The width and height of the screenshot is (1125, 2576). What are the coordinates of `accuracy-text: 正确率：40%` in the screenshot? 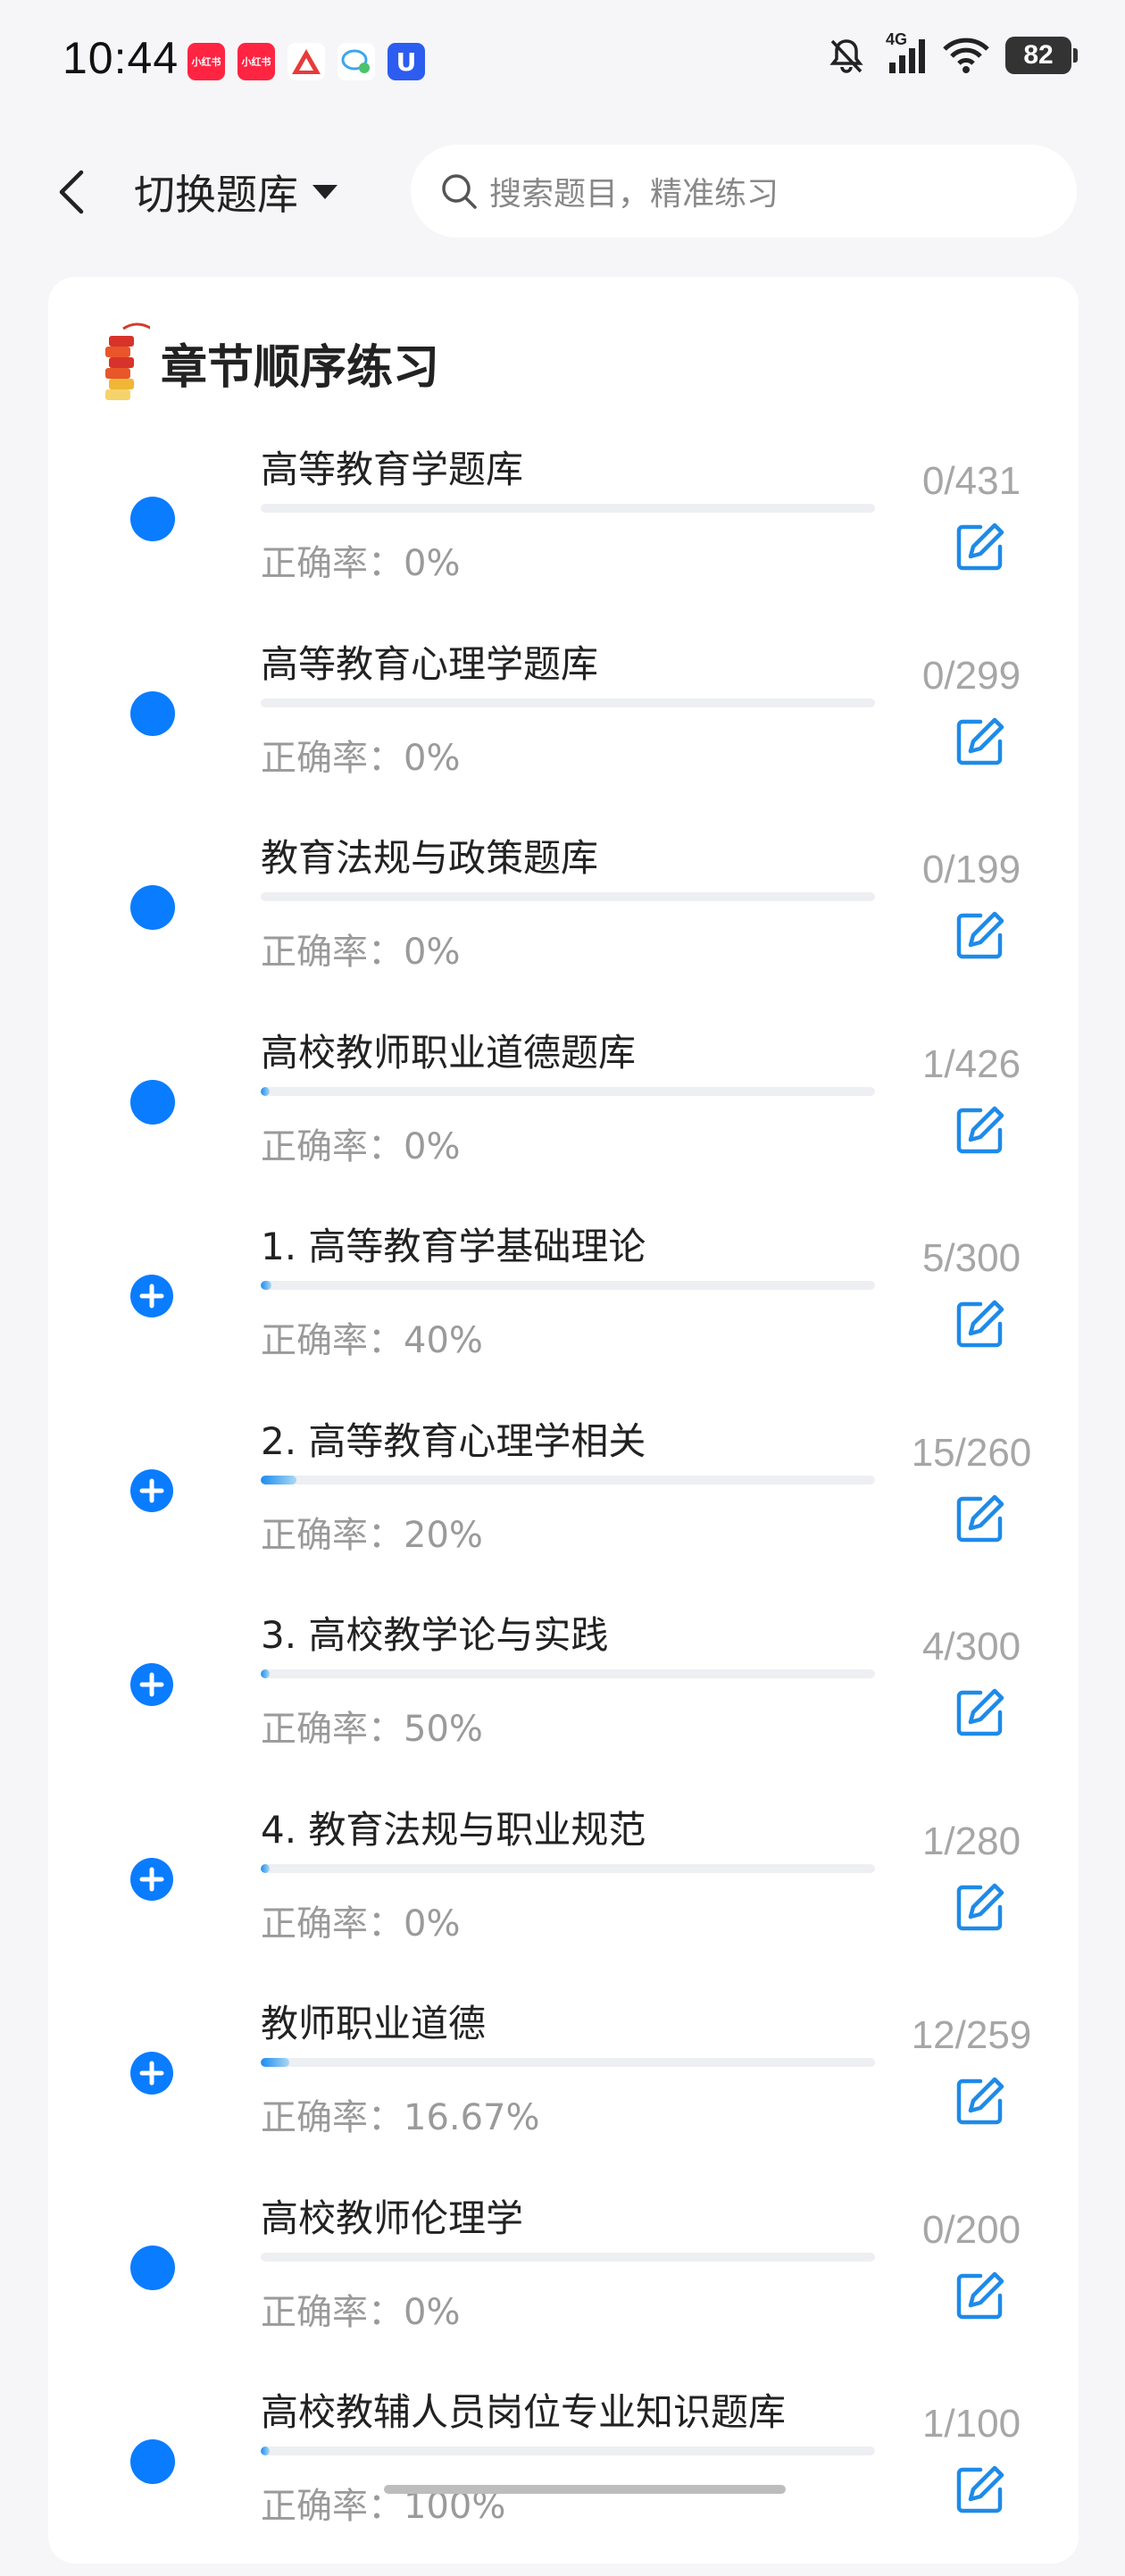 It's located at (372, 1340).